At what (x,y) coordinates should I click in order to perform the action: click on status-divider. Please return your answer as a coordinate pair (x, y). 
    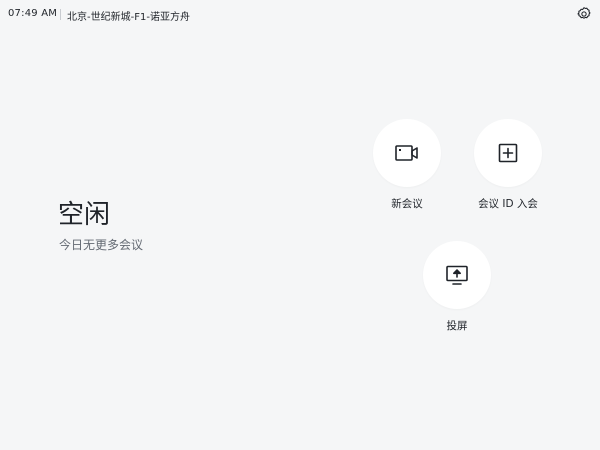
    Looking at the image, I should click on (60, 14).